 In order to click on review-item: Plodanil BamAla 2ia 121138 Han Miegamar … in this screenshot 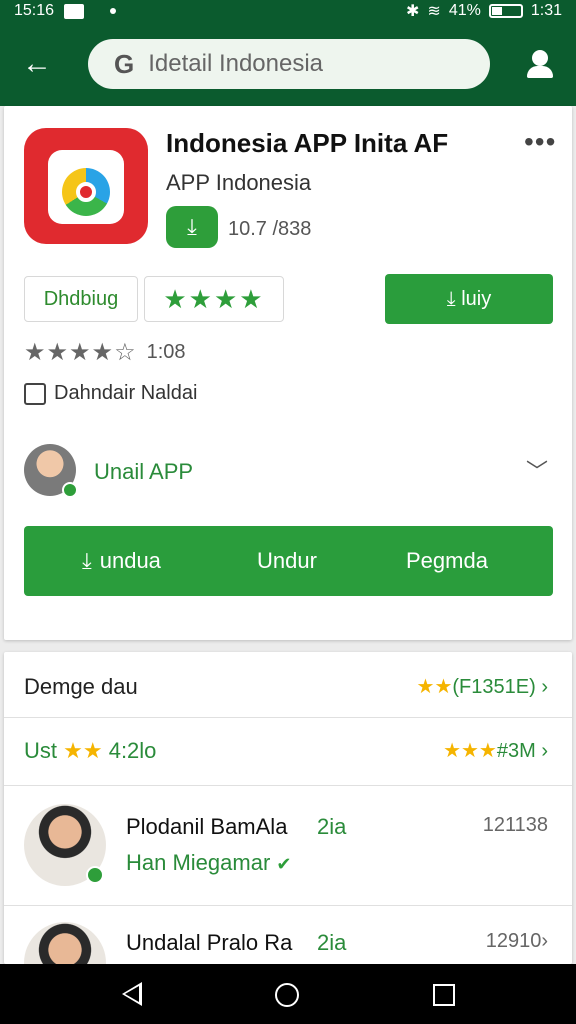, I will do `click(288, 846)`.